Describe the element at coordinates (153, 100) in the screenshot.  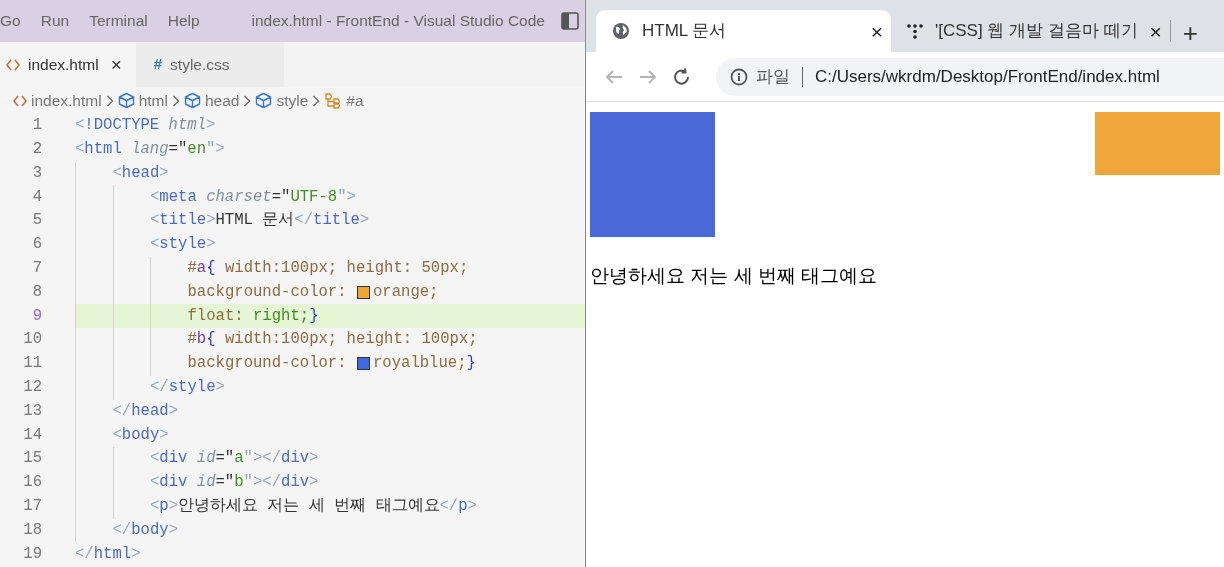
I see `breadcrumb-item: html` at that location.